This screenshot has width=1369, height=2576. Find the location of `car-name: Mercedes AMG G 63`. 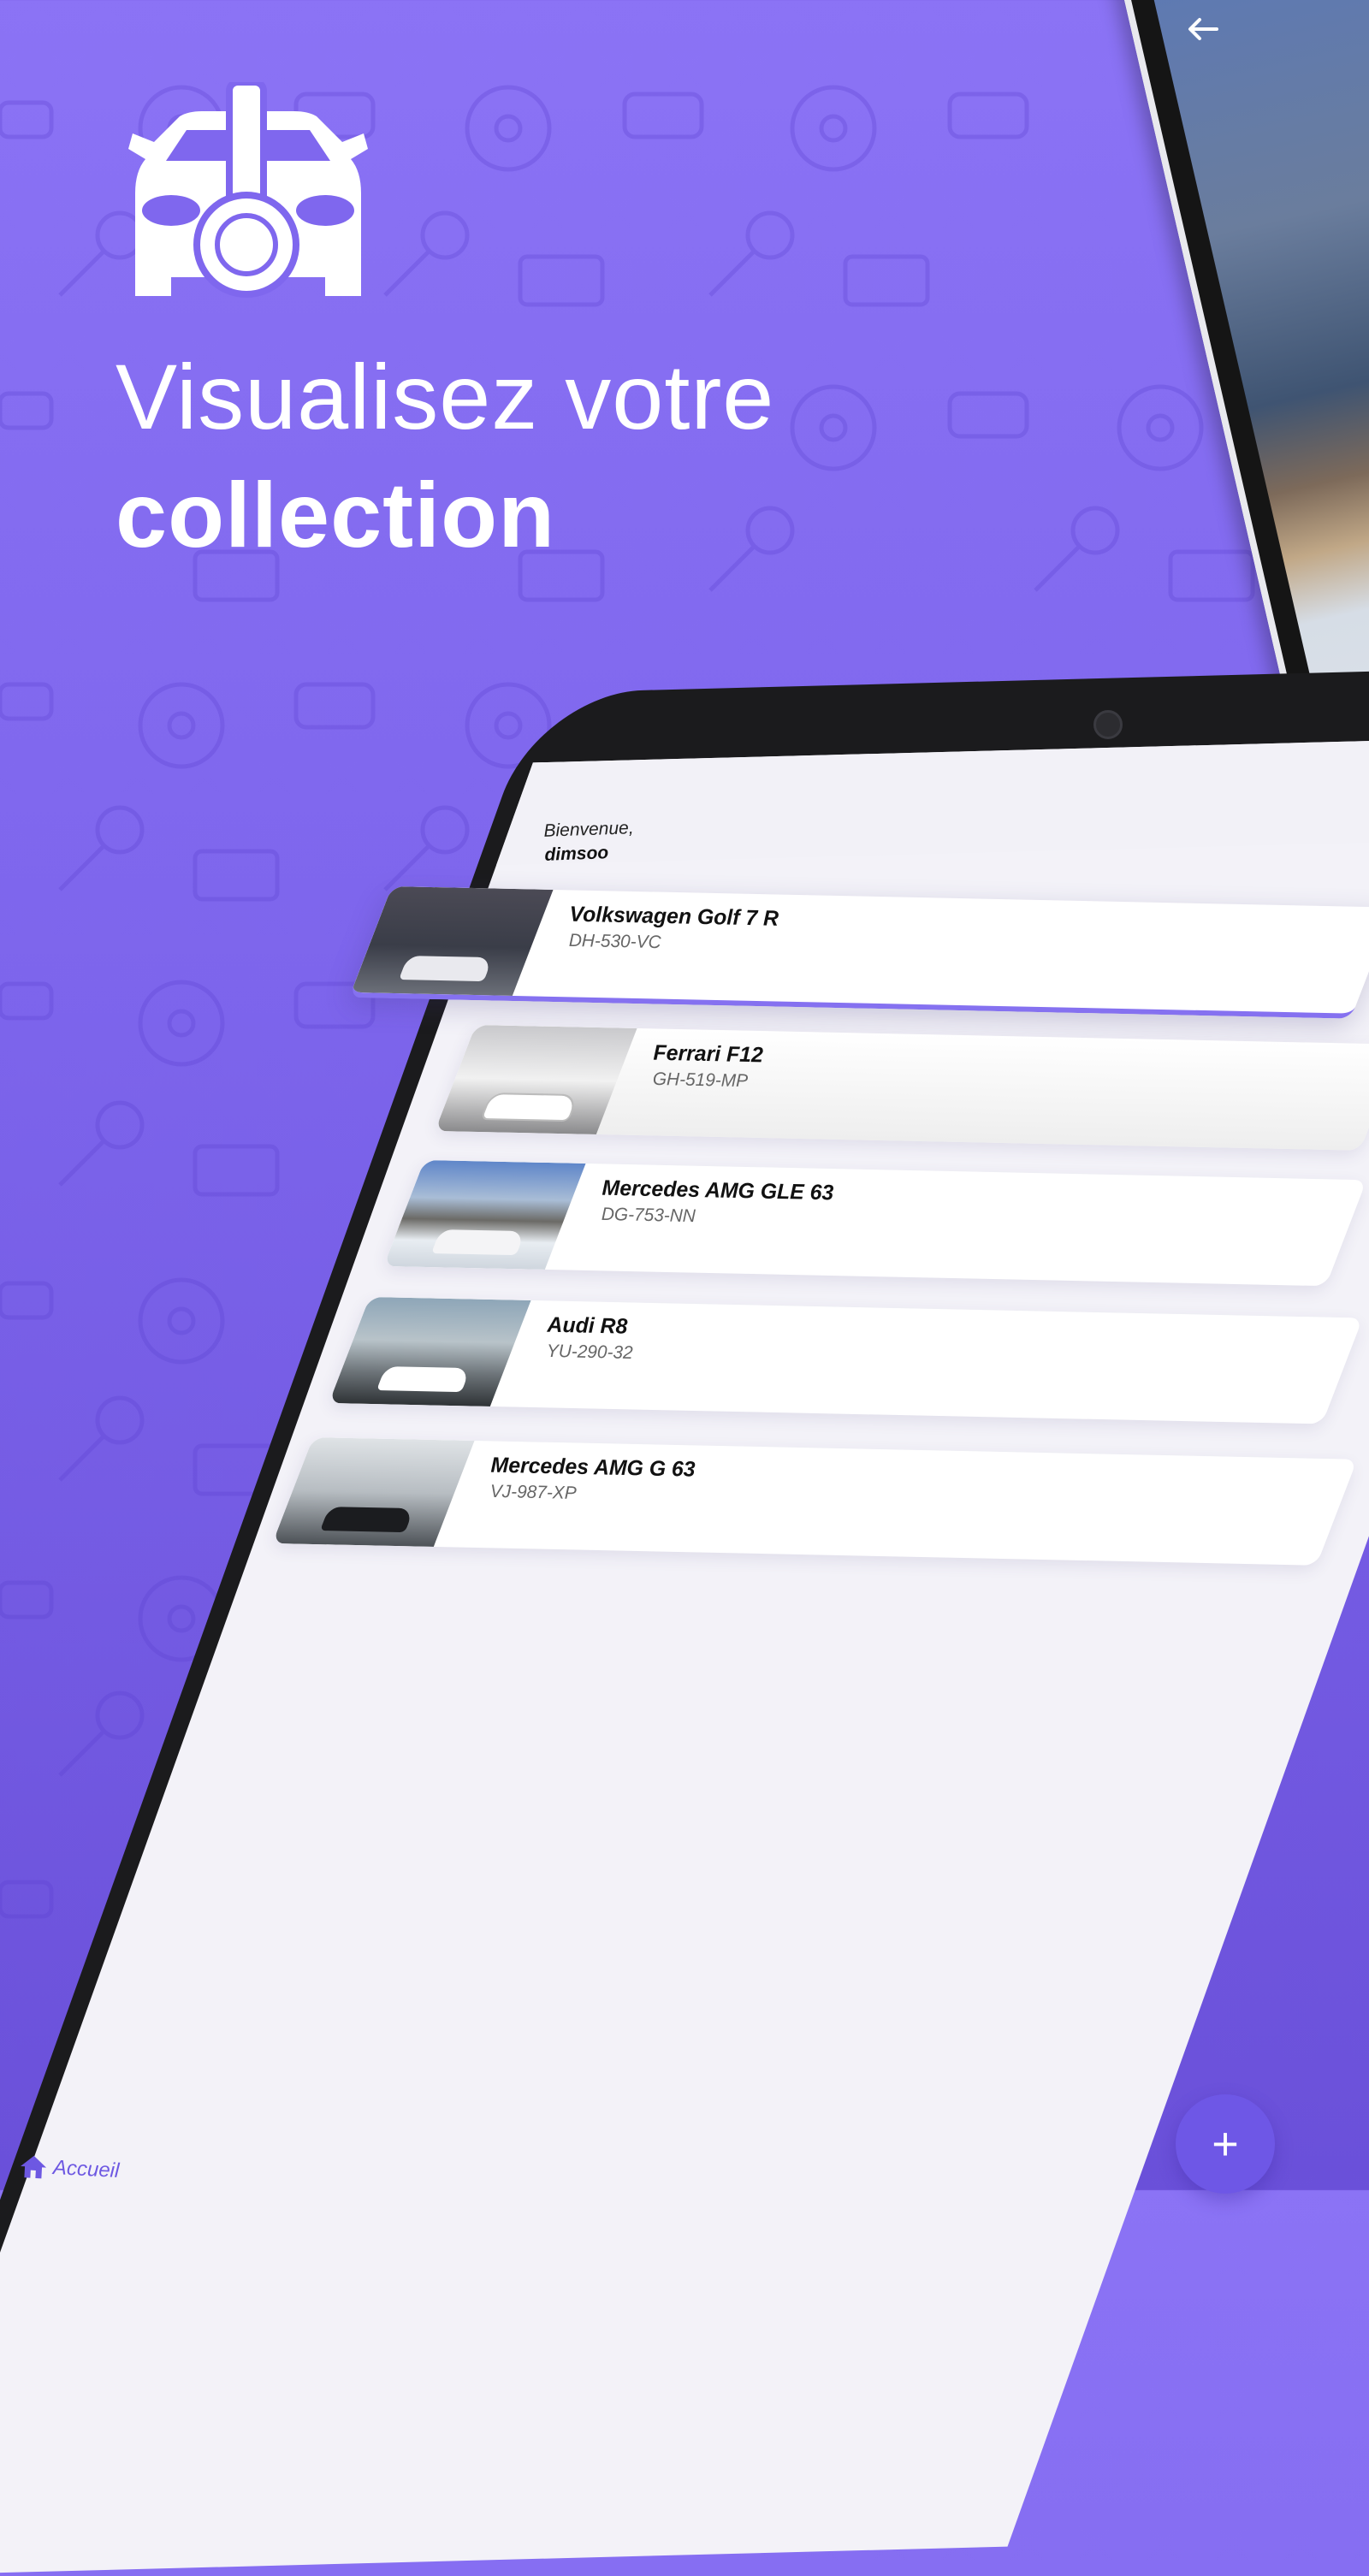

car-name: Mercedes AMG G 63 is located at coordinates (593, 1467).